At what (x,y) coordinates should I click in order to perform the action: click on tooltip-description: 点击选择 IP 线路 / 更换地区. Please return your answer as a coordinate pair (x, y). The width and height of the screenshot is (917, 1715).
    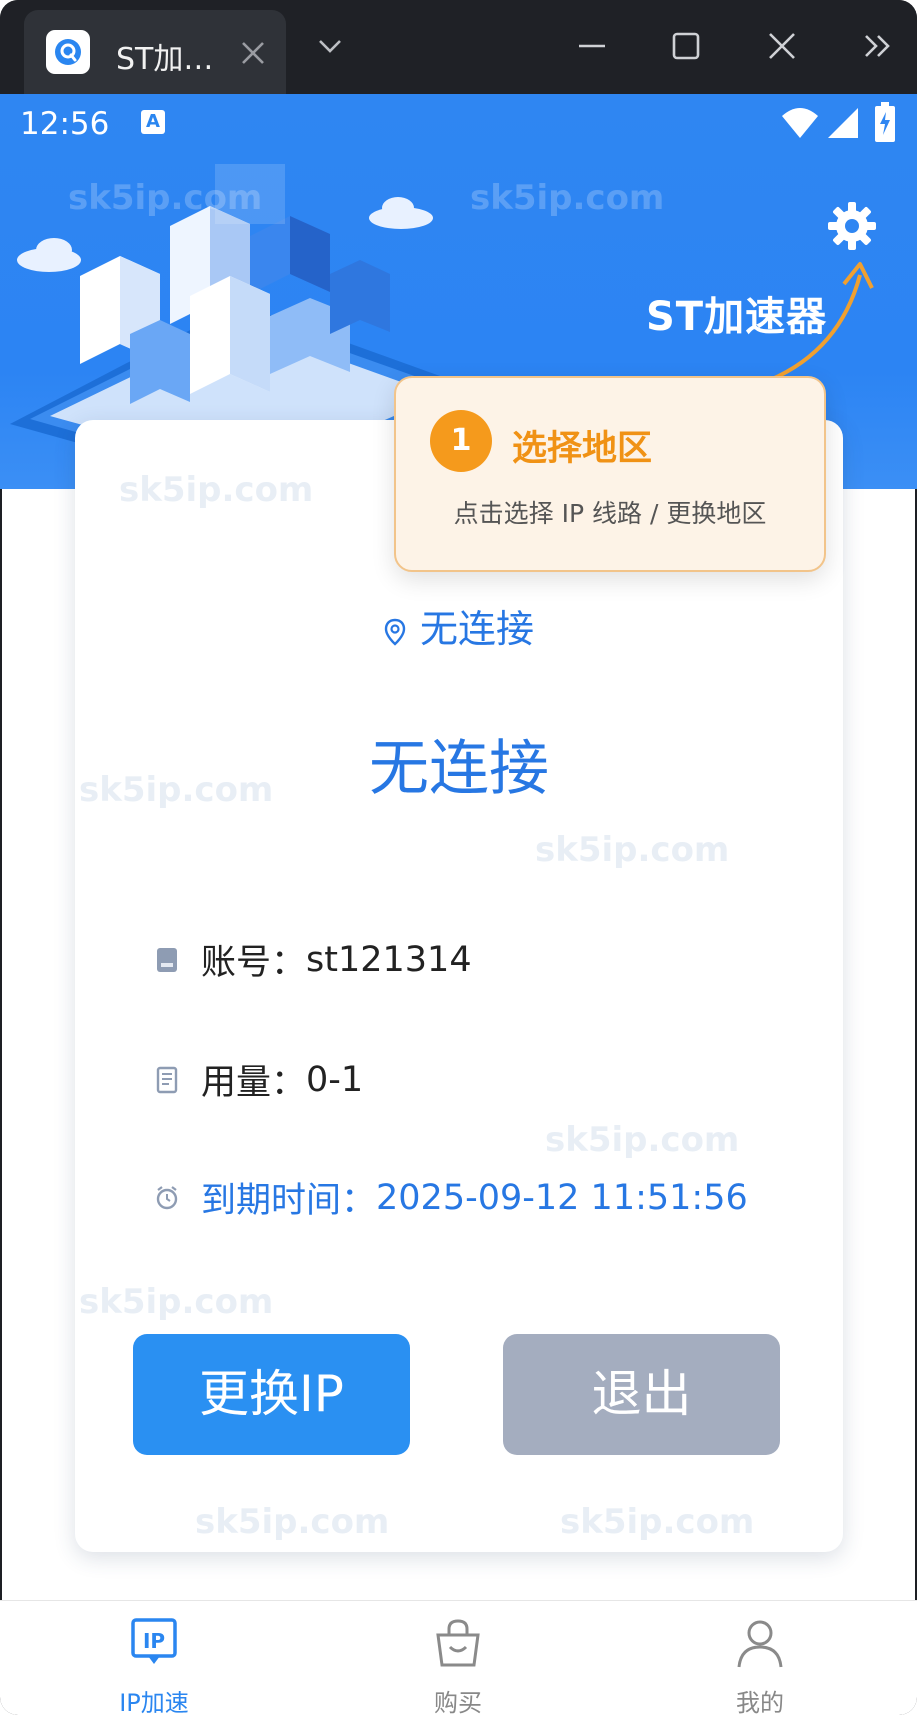
    Looking at the image, I should click on (610, 513).